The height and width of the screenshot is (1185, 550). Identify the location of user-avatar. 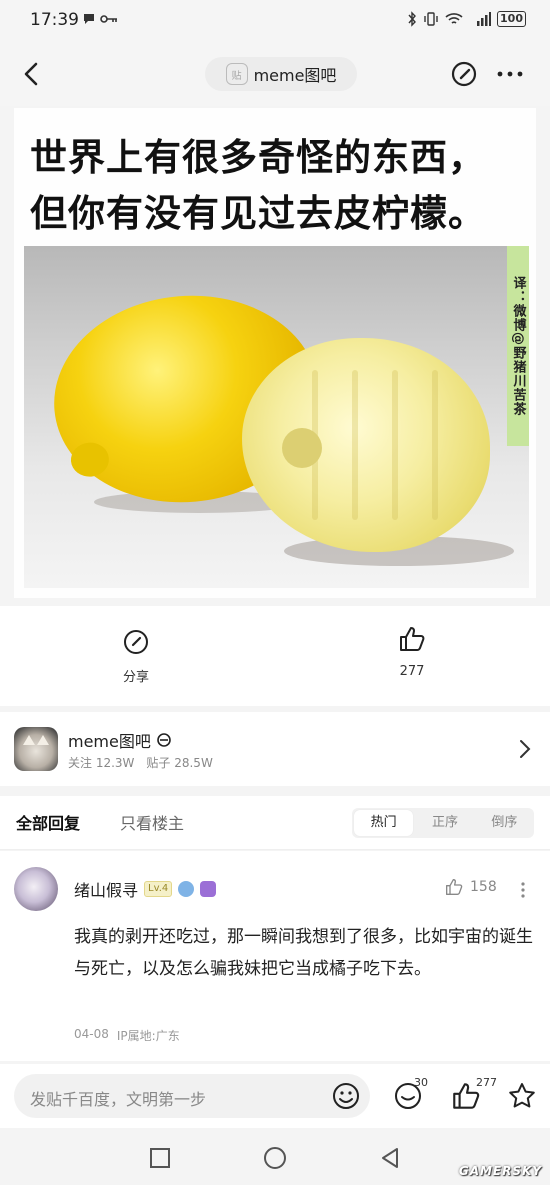
(36, 889).